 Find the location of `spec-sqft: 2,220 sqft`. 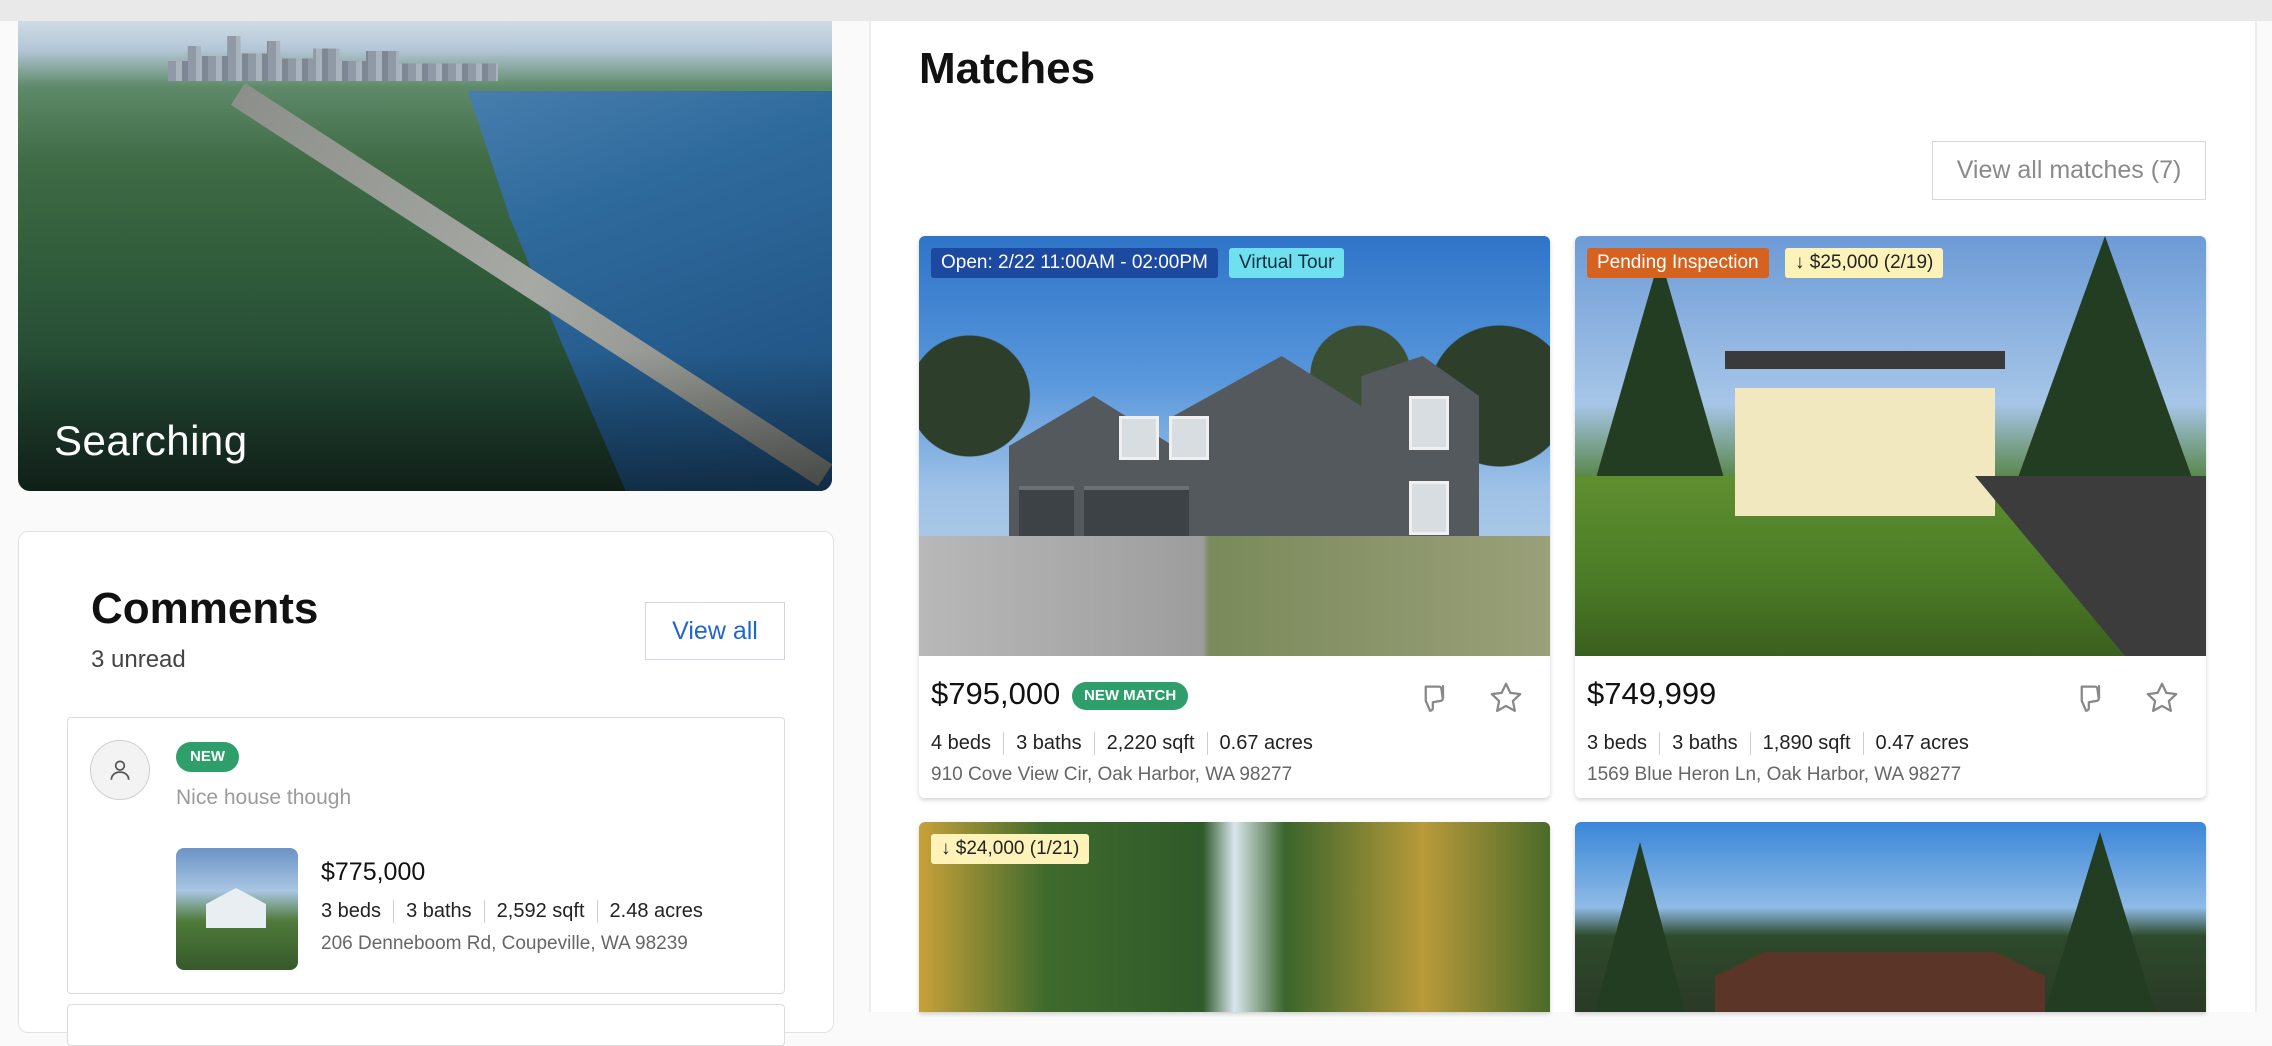

spec-sqft: 2,220 sqft is located at coordinates (1150, 743).